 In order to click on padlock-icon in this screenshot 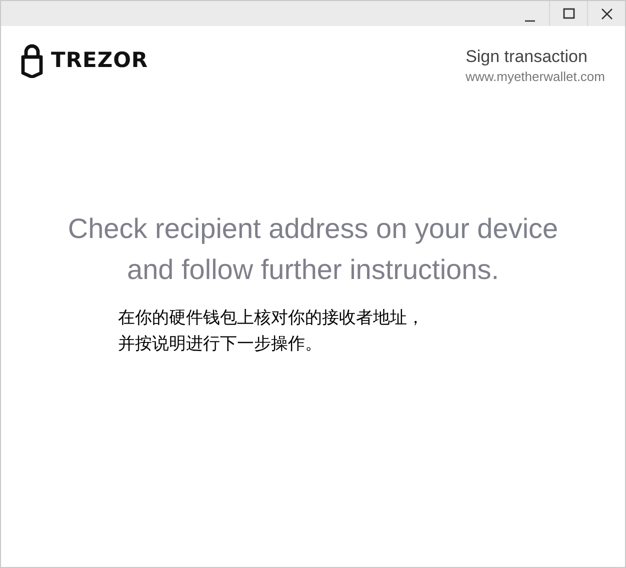, I will do `click(32, 61)`.